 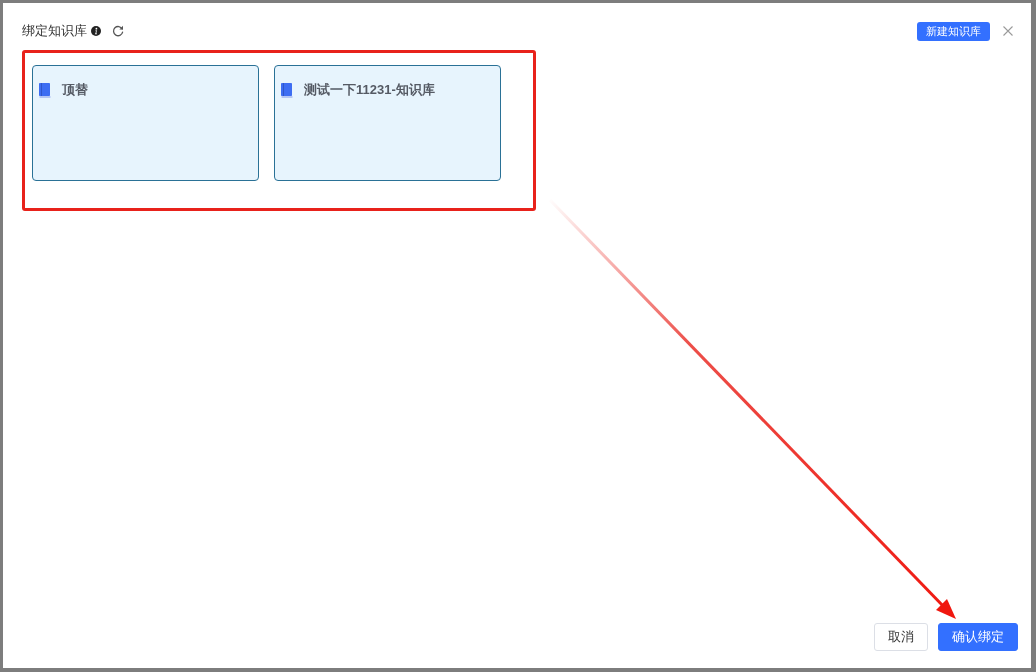 What do you see at coordinates (387, 123) in the screenshot?
I see `knowledge-base-card: 测试一下11231-知识库` at bounding box center [387, 123].